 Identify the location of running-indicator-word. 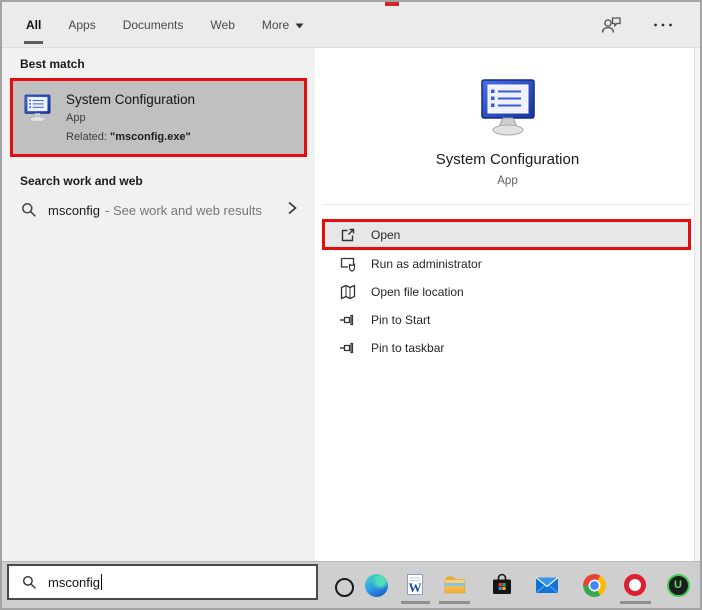
(415, 602).